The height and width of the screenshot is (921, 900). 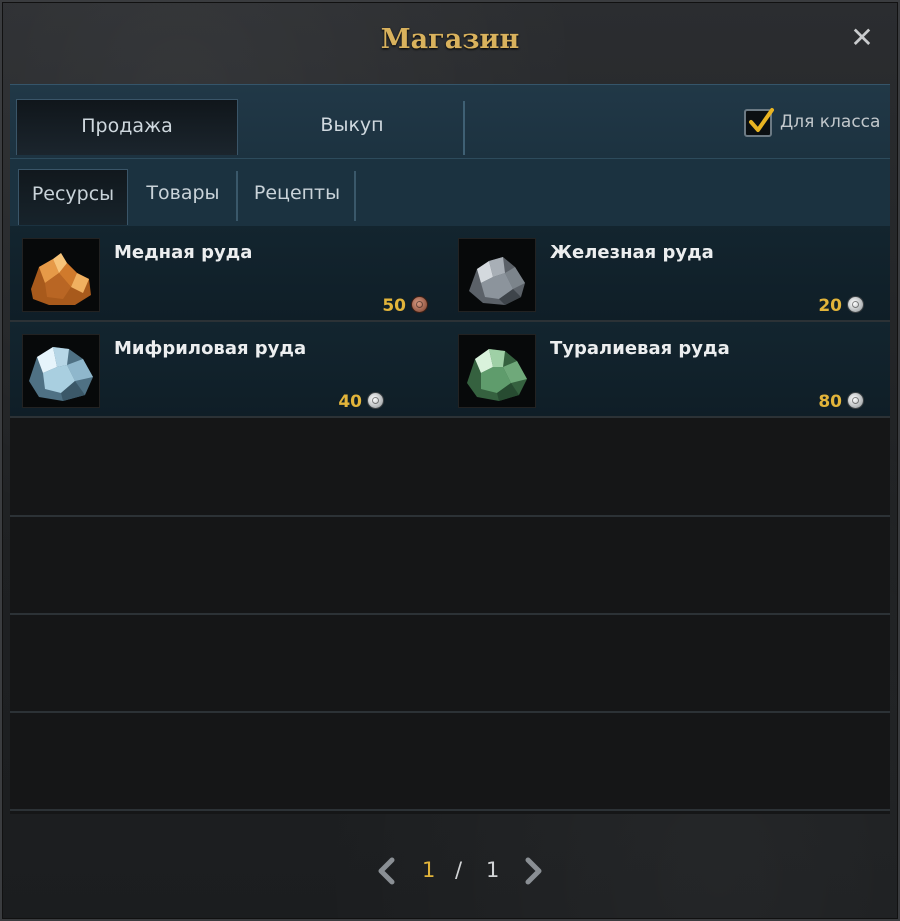 What do you see at coordinates (497, 371) in the screenshot?
I see `turalium-ore-icon` at bounding box center [497, 371].